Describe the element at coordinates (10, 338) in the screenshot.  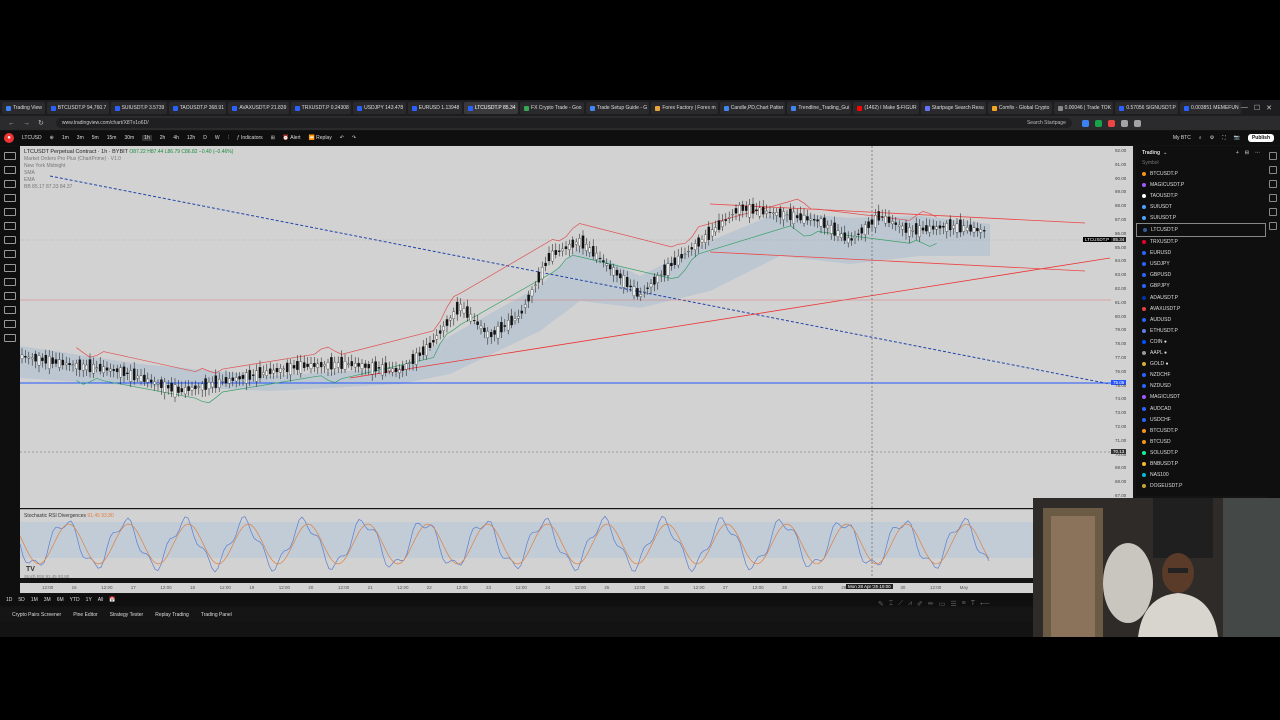
I see `trash-tool-icon` at that location.